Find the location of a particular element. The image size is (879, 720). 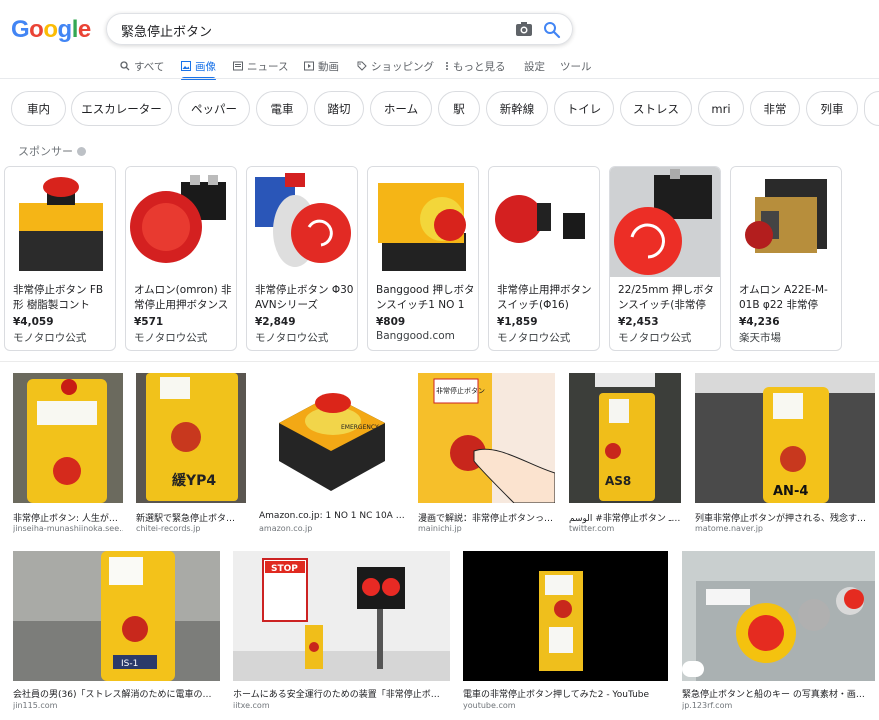

label-stop: STOP is located at coordinates (284, 569).